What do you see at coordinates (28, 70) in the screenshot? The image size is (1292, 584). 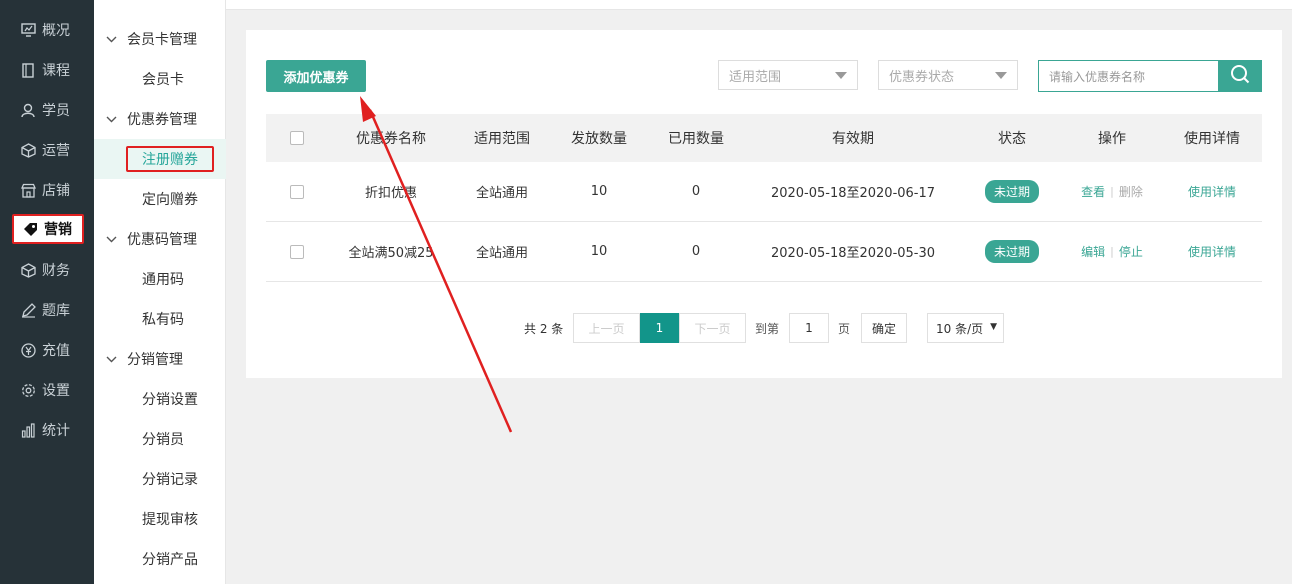 I see `book-icon` at bounding box center [28, 70].